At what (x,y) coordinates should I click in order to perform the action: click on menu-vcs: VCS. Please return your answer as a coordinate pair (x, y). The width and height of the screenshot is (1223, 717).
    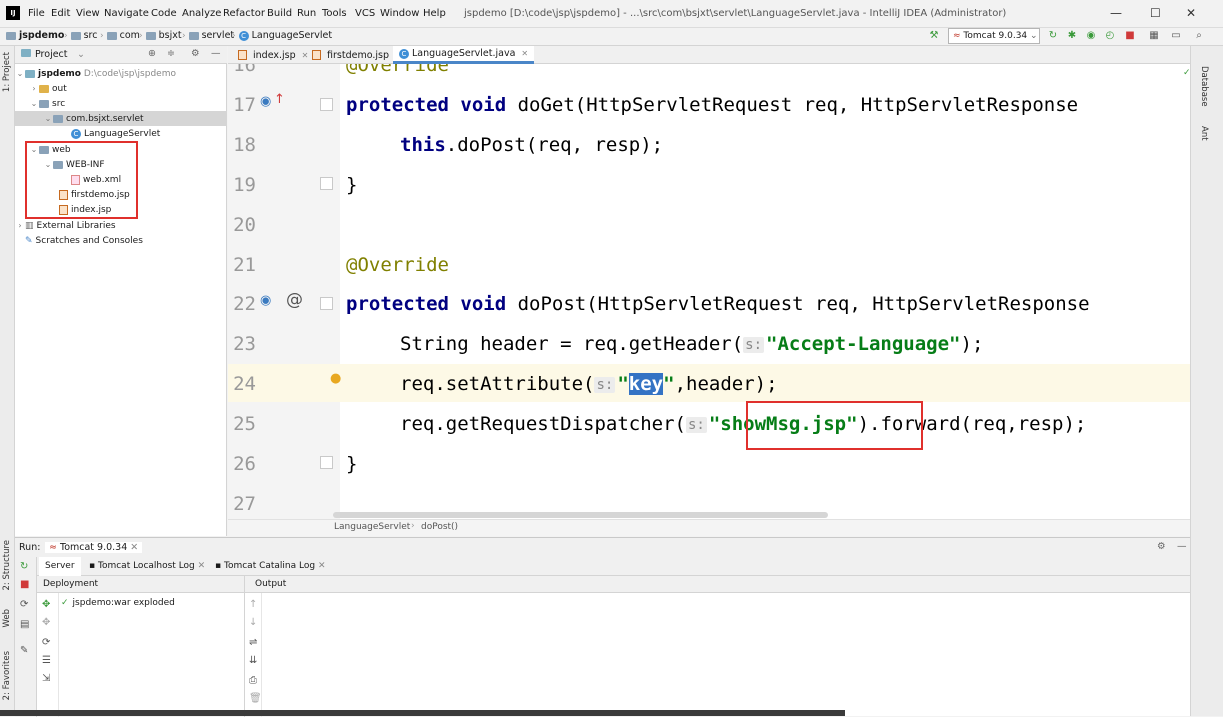
    Looking at the image, I should click on (365, 13).